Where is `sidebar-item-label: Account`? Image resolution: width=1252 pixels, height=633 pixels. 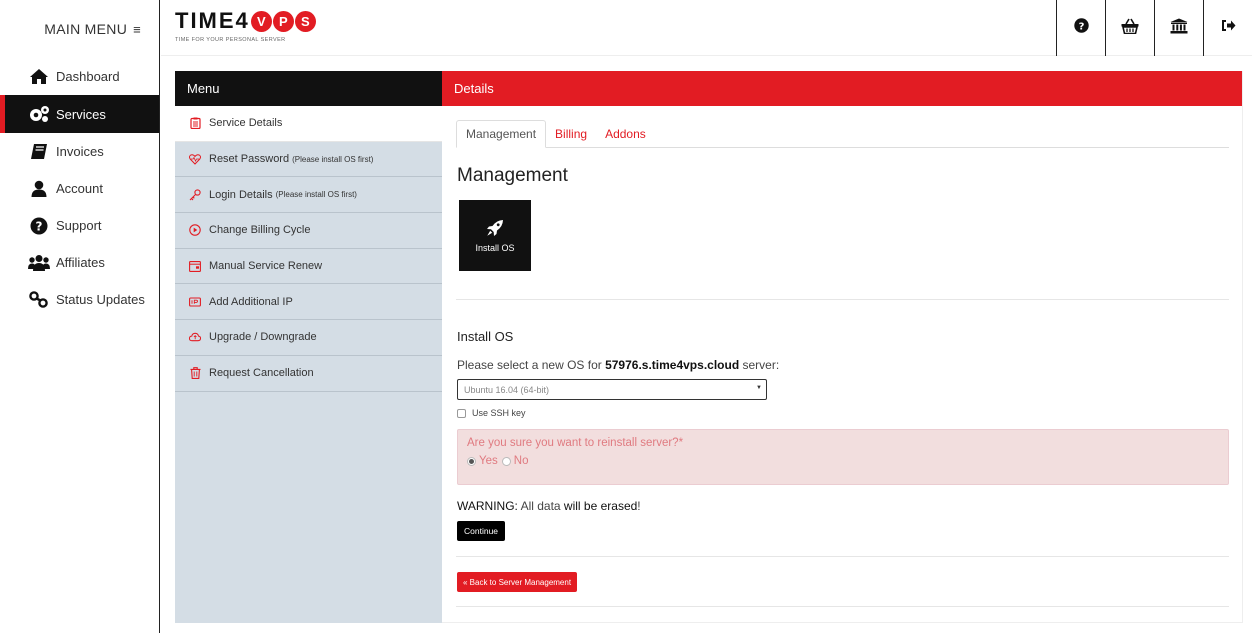
sidebar-item-label: Account is located at coordinates (79, 188).